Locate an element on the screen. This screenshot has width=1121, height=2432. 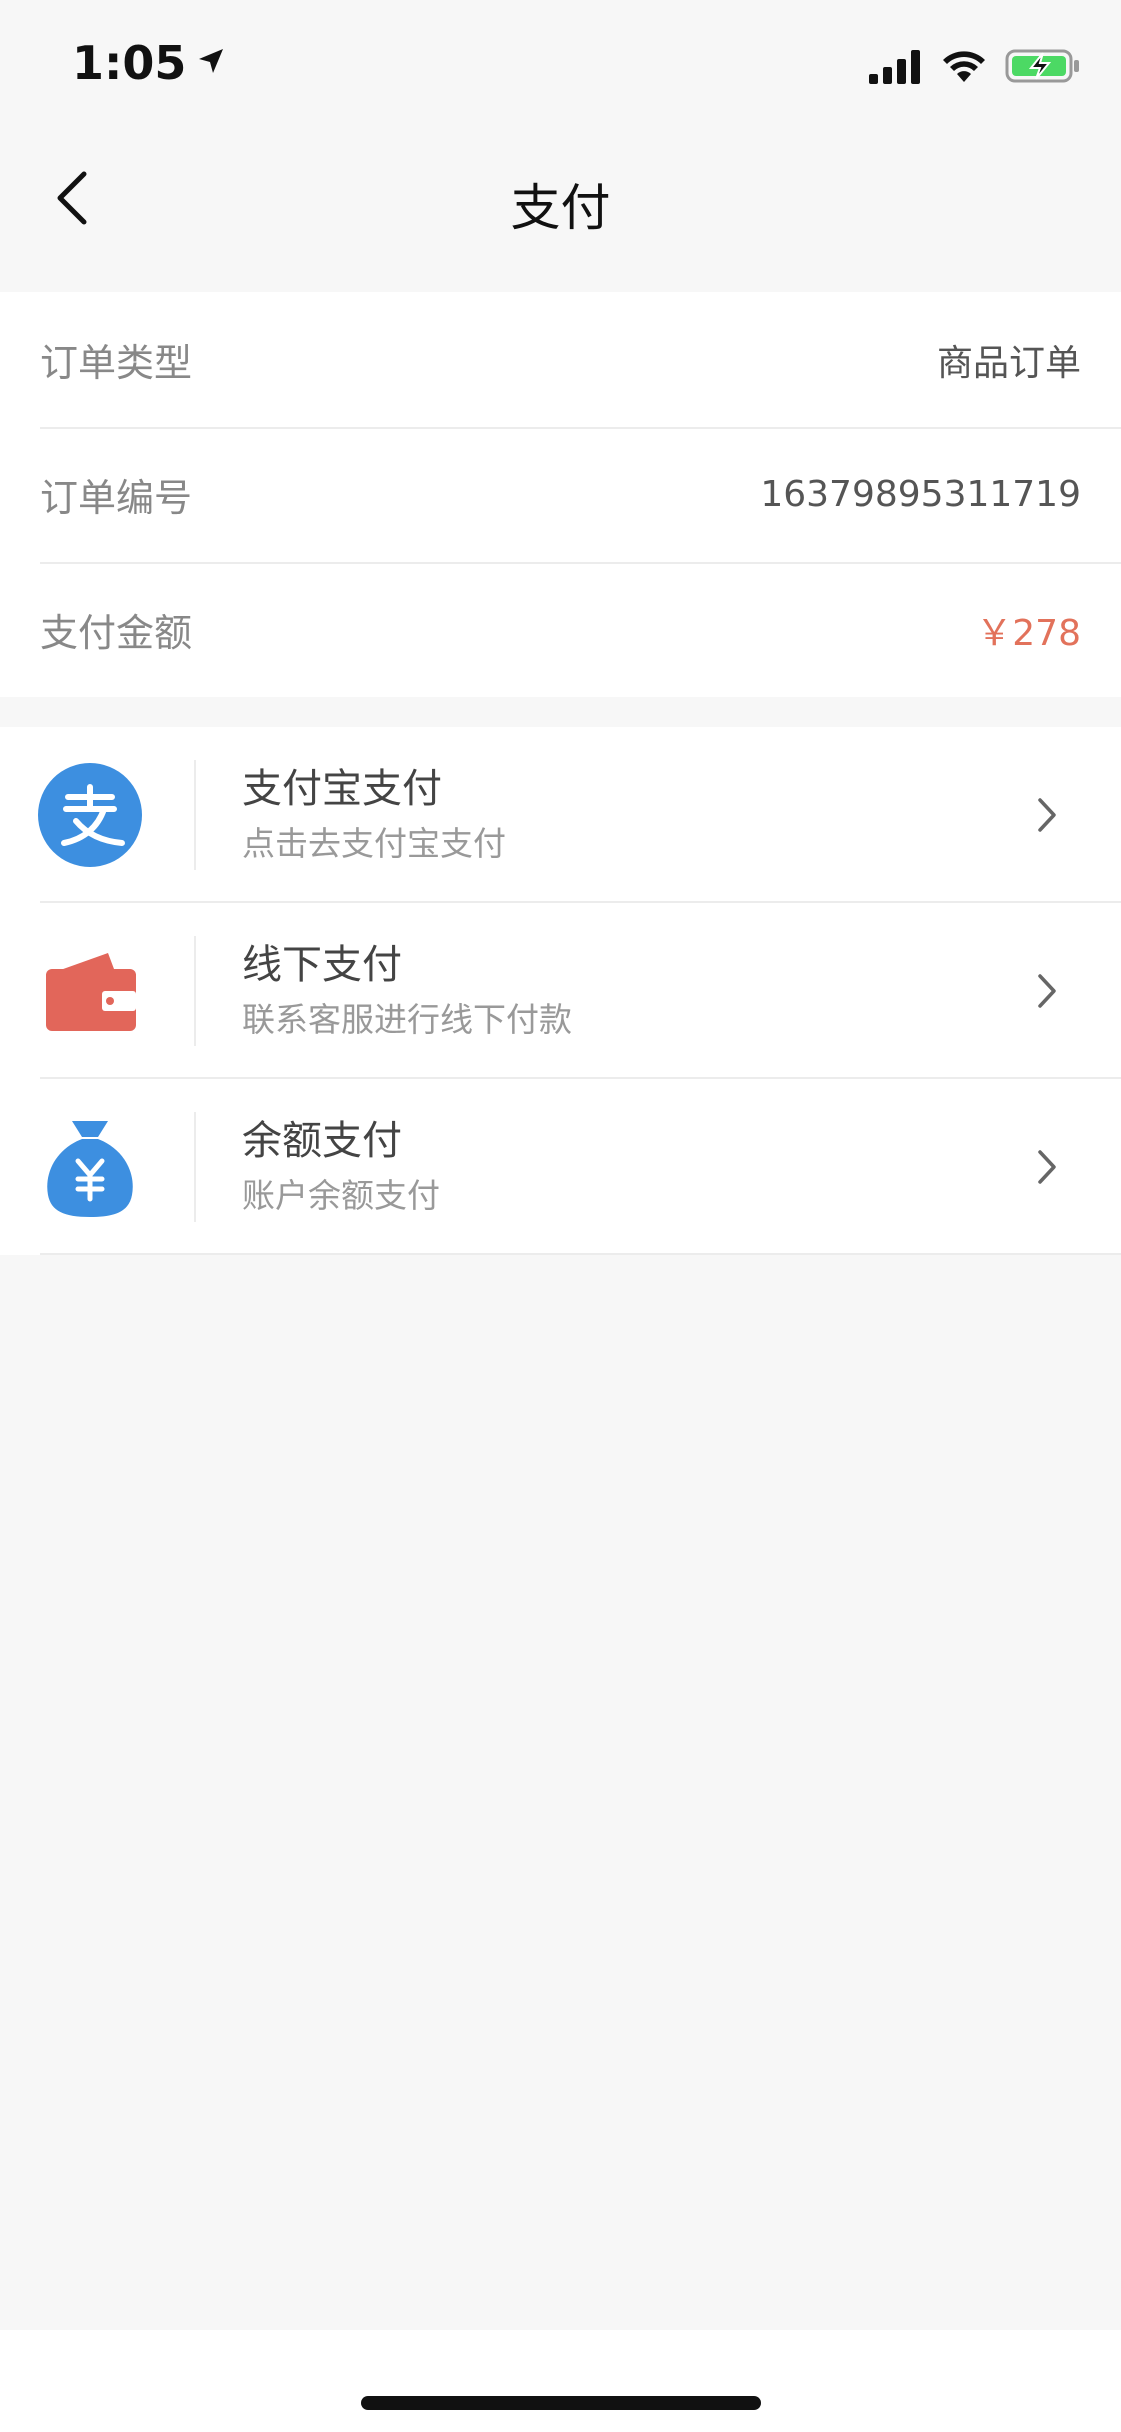
order-number-value: 16379895311719 is located at coordinates (920, 494).